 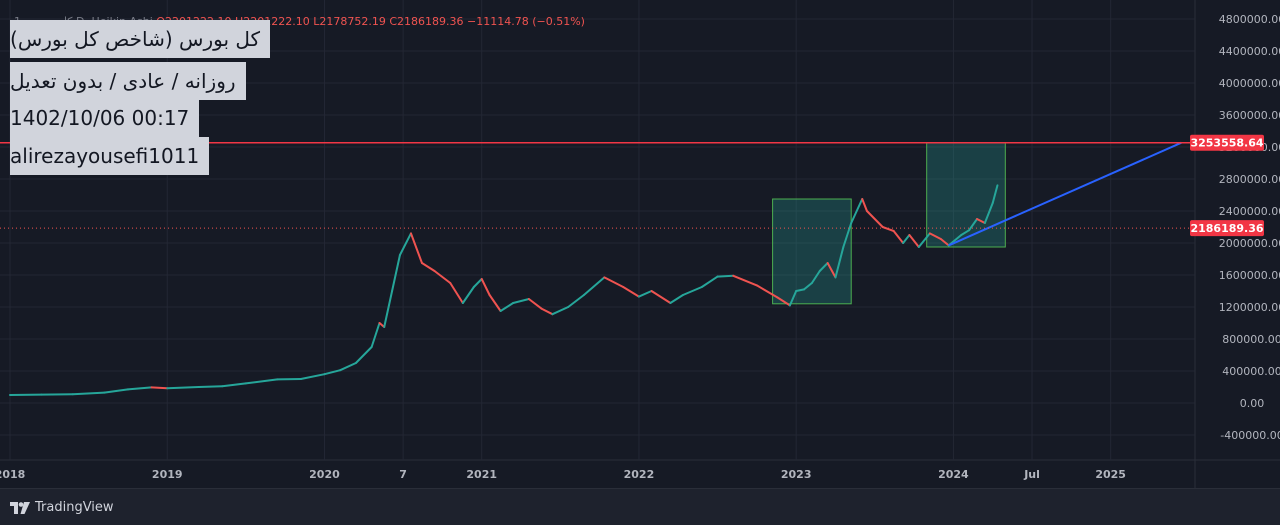 I want to click on annotation-subtitle: روزانه / عادی / بدون تعدیل, so click(x=128, y=81).